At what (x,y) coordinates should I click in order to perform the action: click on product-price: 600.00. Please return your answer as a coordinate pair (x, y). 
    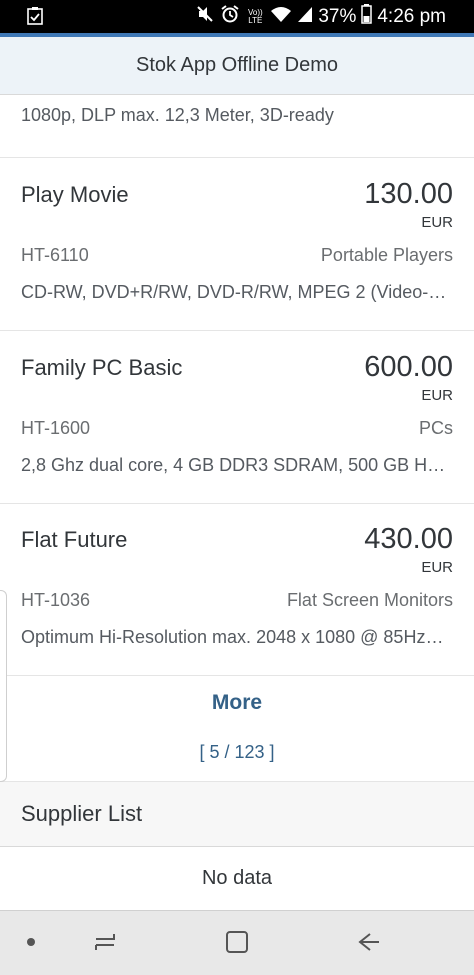
    Looking at the image, I should click on (408, 367).